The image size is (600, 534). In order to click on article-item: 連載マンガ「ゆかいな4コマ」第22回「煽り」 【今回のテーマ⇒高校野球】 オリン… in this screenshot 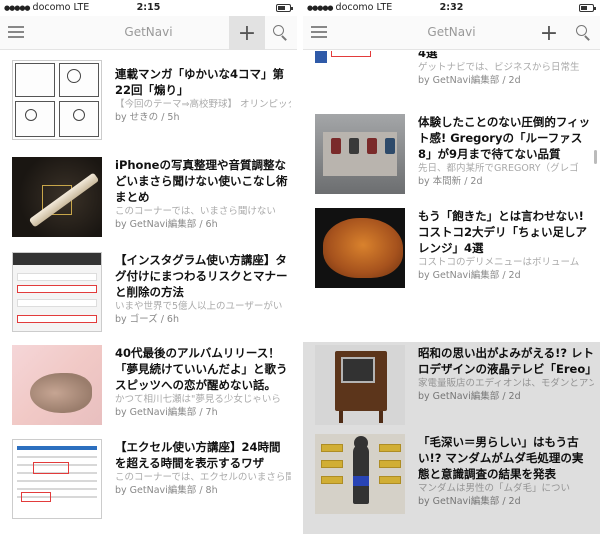, I will do `click(148, 109)`.